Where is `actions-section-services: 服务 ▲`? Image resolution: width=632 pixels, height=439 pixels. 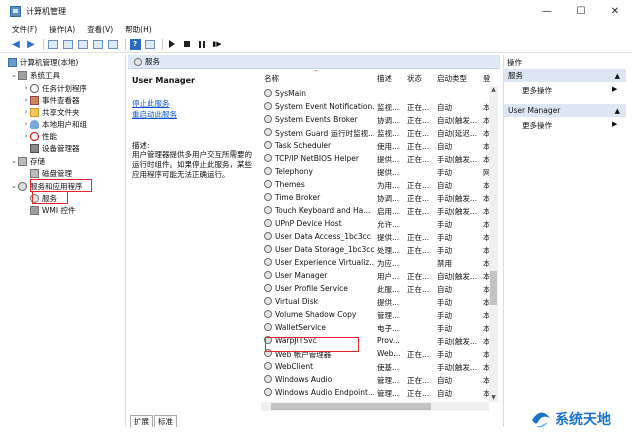
actions-section-services: 服务 ▲ is located at coordinates (565, 75).